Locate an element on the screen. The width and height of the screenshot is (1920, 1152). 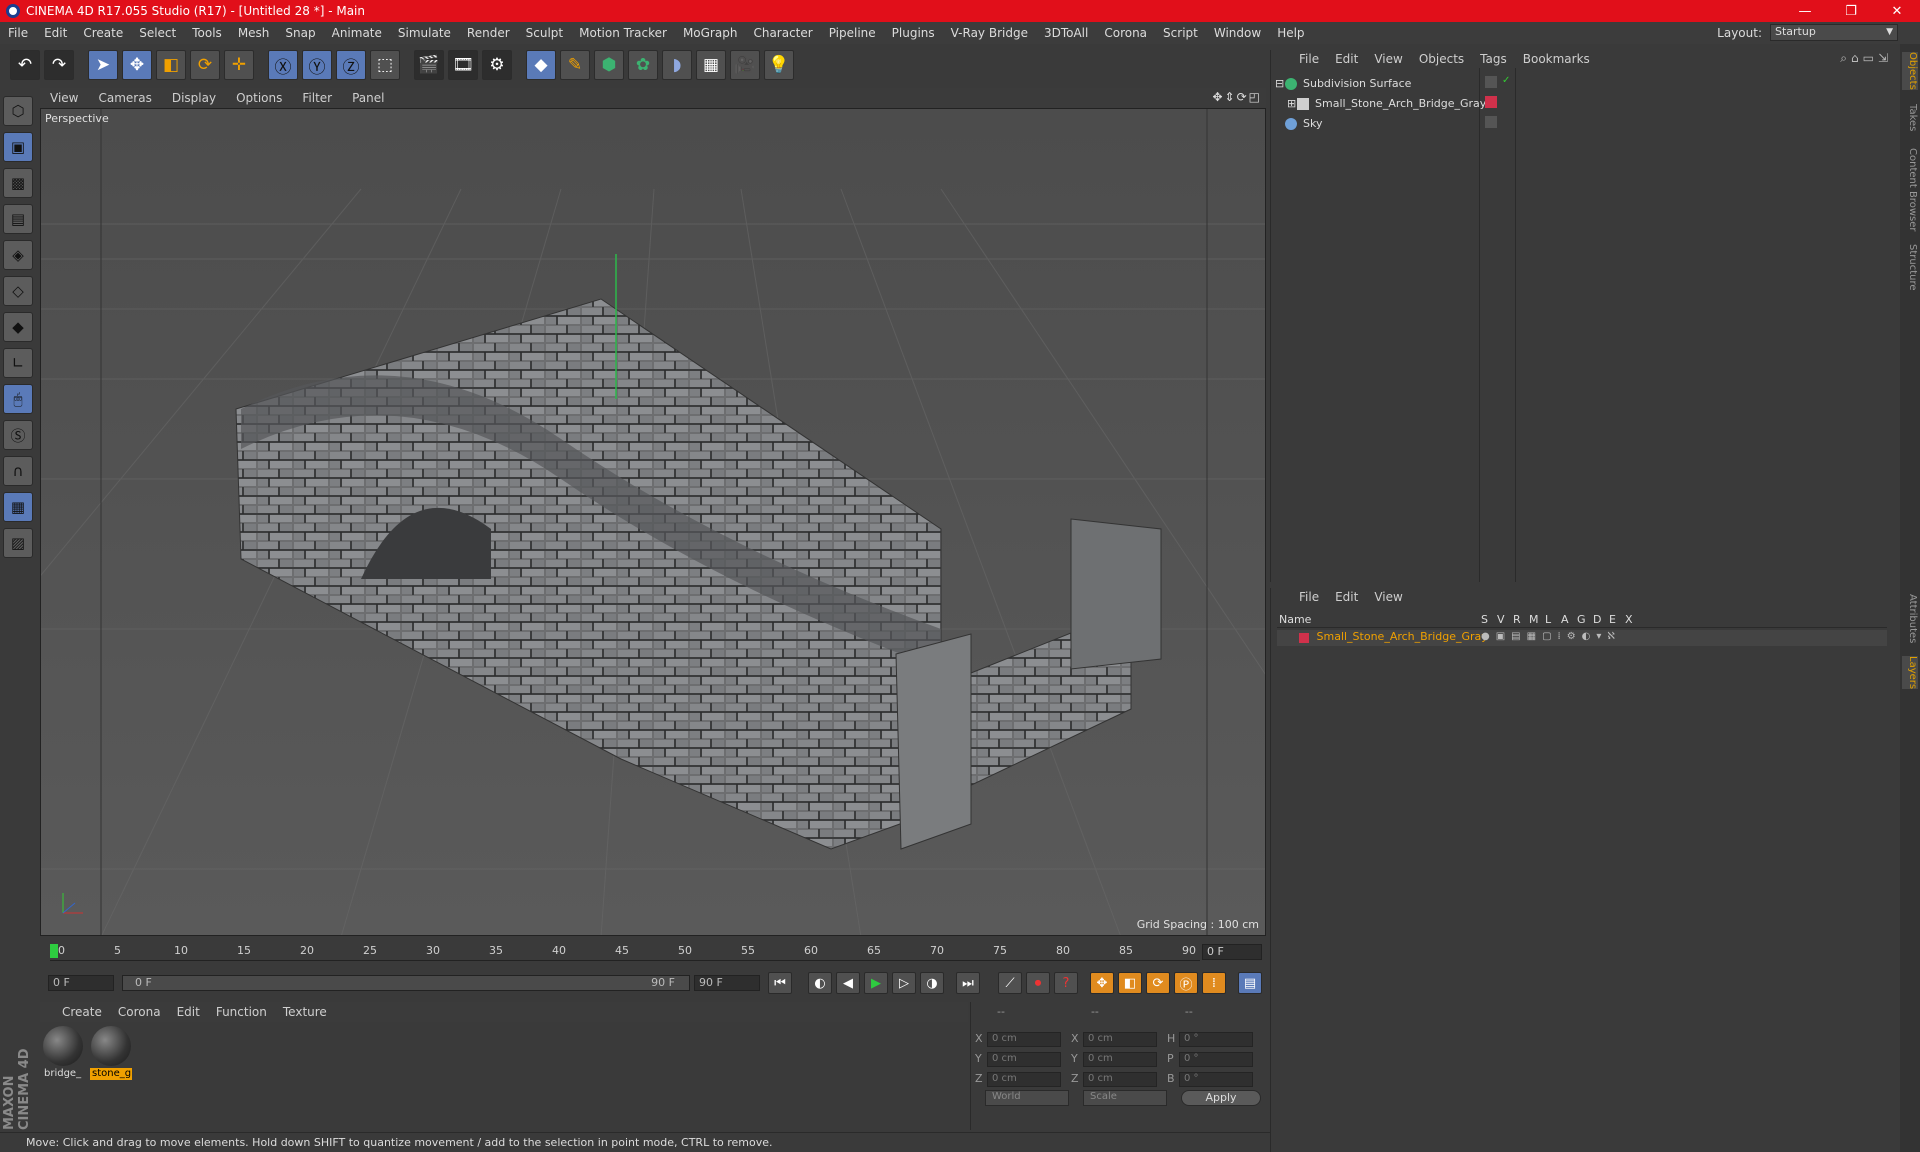
key-scale-icon: ◧ is located at coordinates (1130, 983).